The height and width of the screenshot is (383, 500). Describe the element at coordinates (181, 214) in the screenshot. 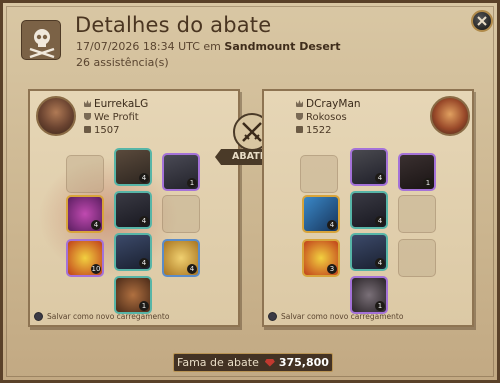

I see `killer-offhand-slot` at that location.